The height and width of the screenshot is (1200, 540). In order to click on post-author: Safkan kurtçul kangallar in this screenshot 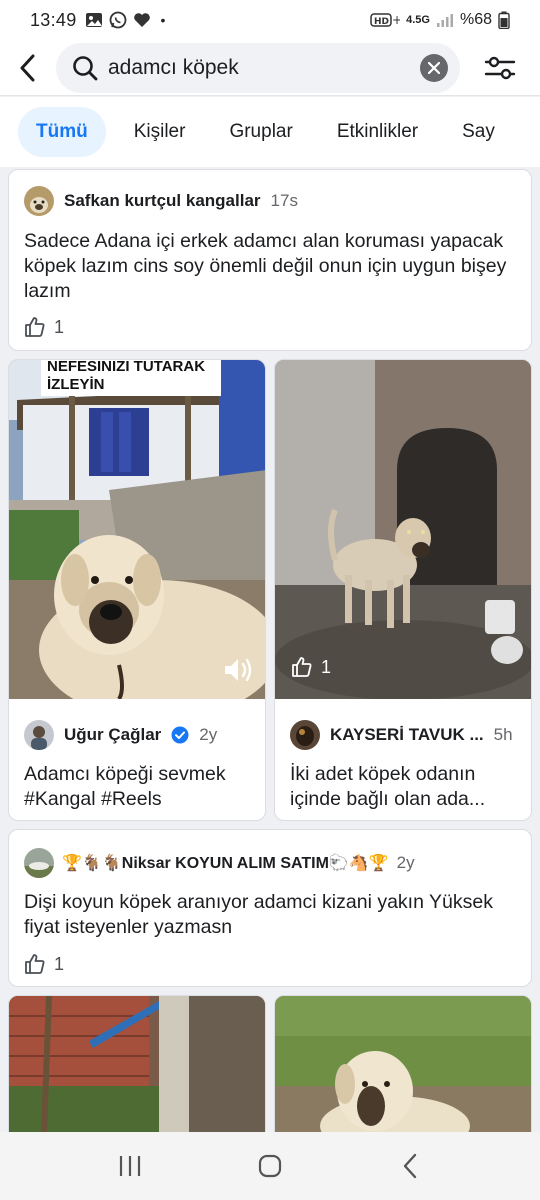, I will do `click(162, 201)`.